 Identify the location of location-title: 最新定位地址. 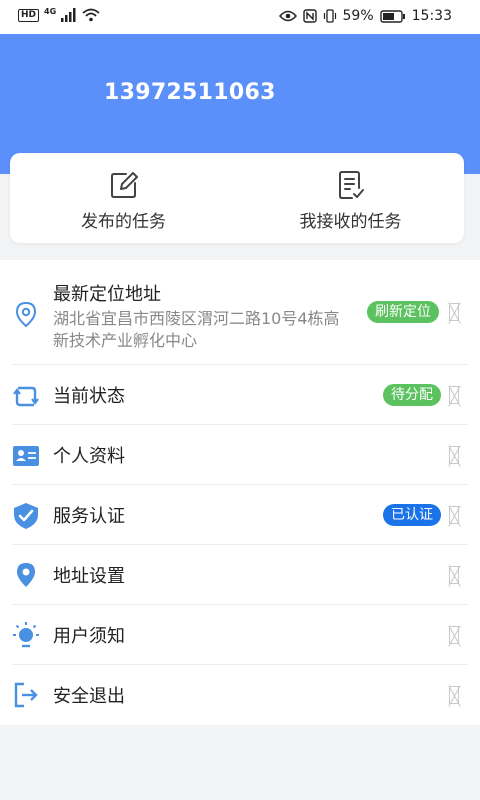
(107, 294).